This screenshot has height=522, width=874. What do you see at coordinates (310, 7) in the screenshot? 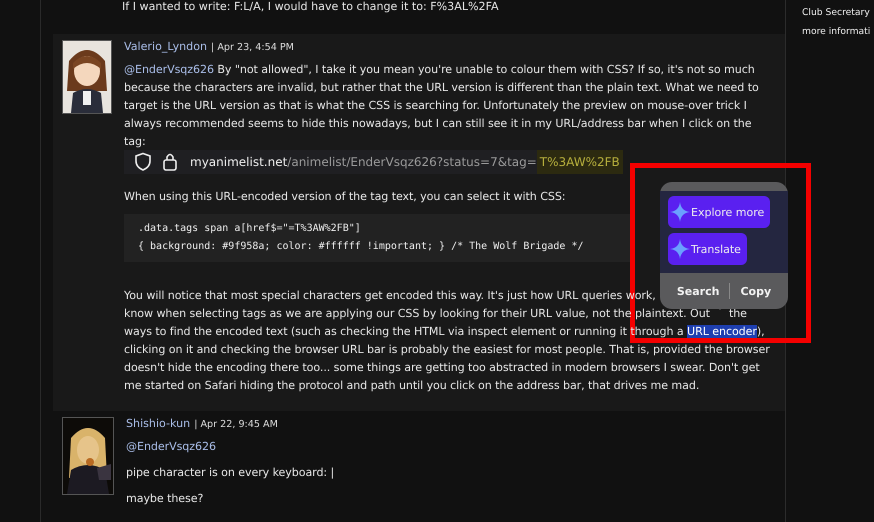
I see `post-text: If I wanted to write: F:L/A, I would have to change it to: F%3AL%2FA` at bounding box center [310, 7].